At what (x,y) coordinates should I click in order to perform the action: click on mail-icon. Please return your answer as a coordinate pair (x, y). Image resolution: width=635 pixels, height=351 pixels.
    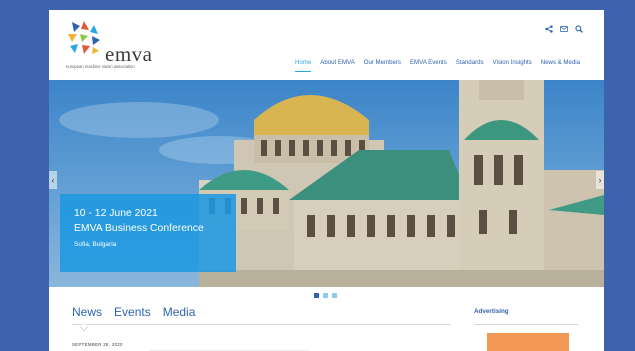
    Looking at the image, I should click on (564, 29).